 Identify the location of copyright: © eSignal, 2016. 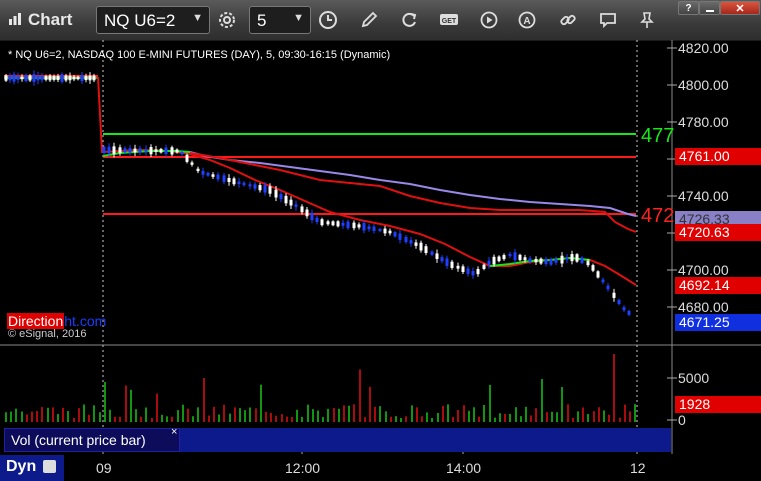
(47, 334).